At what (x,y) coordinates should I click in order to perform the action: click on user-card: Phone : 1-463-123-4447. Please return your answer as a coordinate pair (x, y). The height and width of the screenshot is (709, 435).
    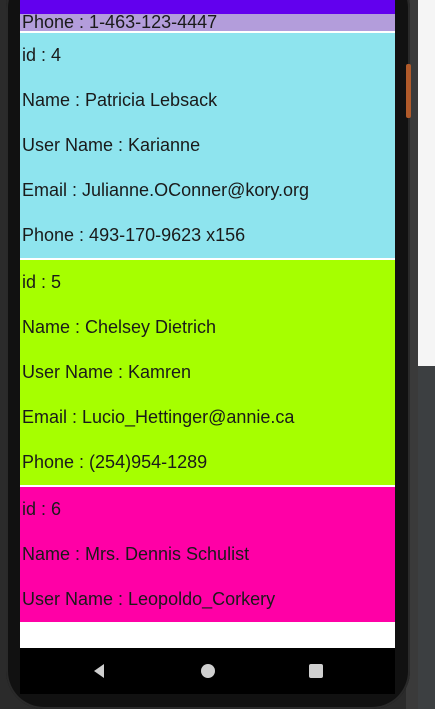
    Looking at the image, I should click on (207, 22).